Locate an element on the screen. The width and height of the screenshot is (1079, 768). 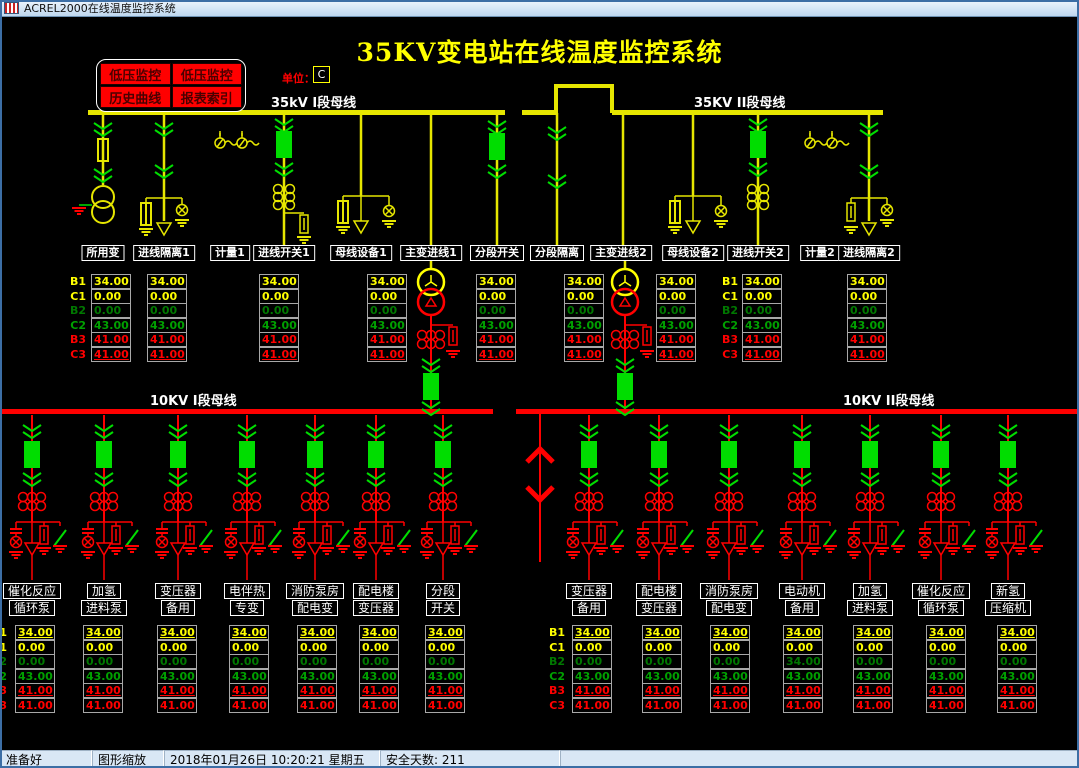
status-mode: 图形缩放 is located at coordinates (128, 759).